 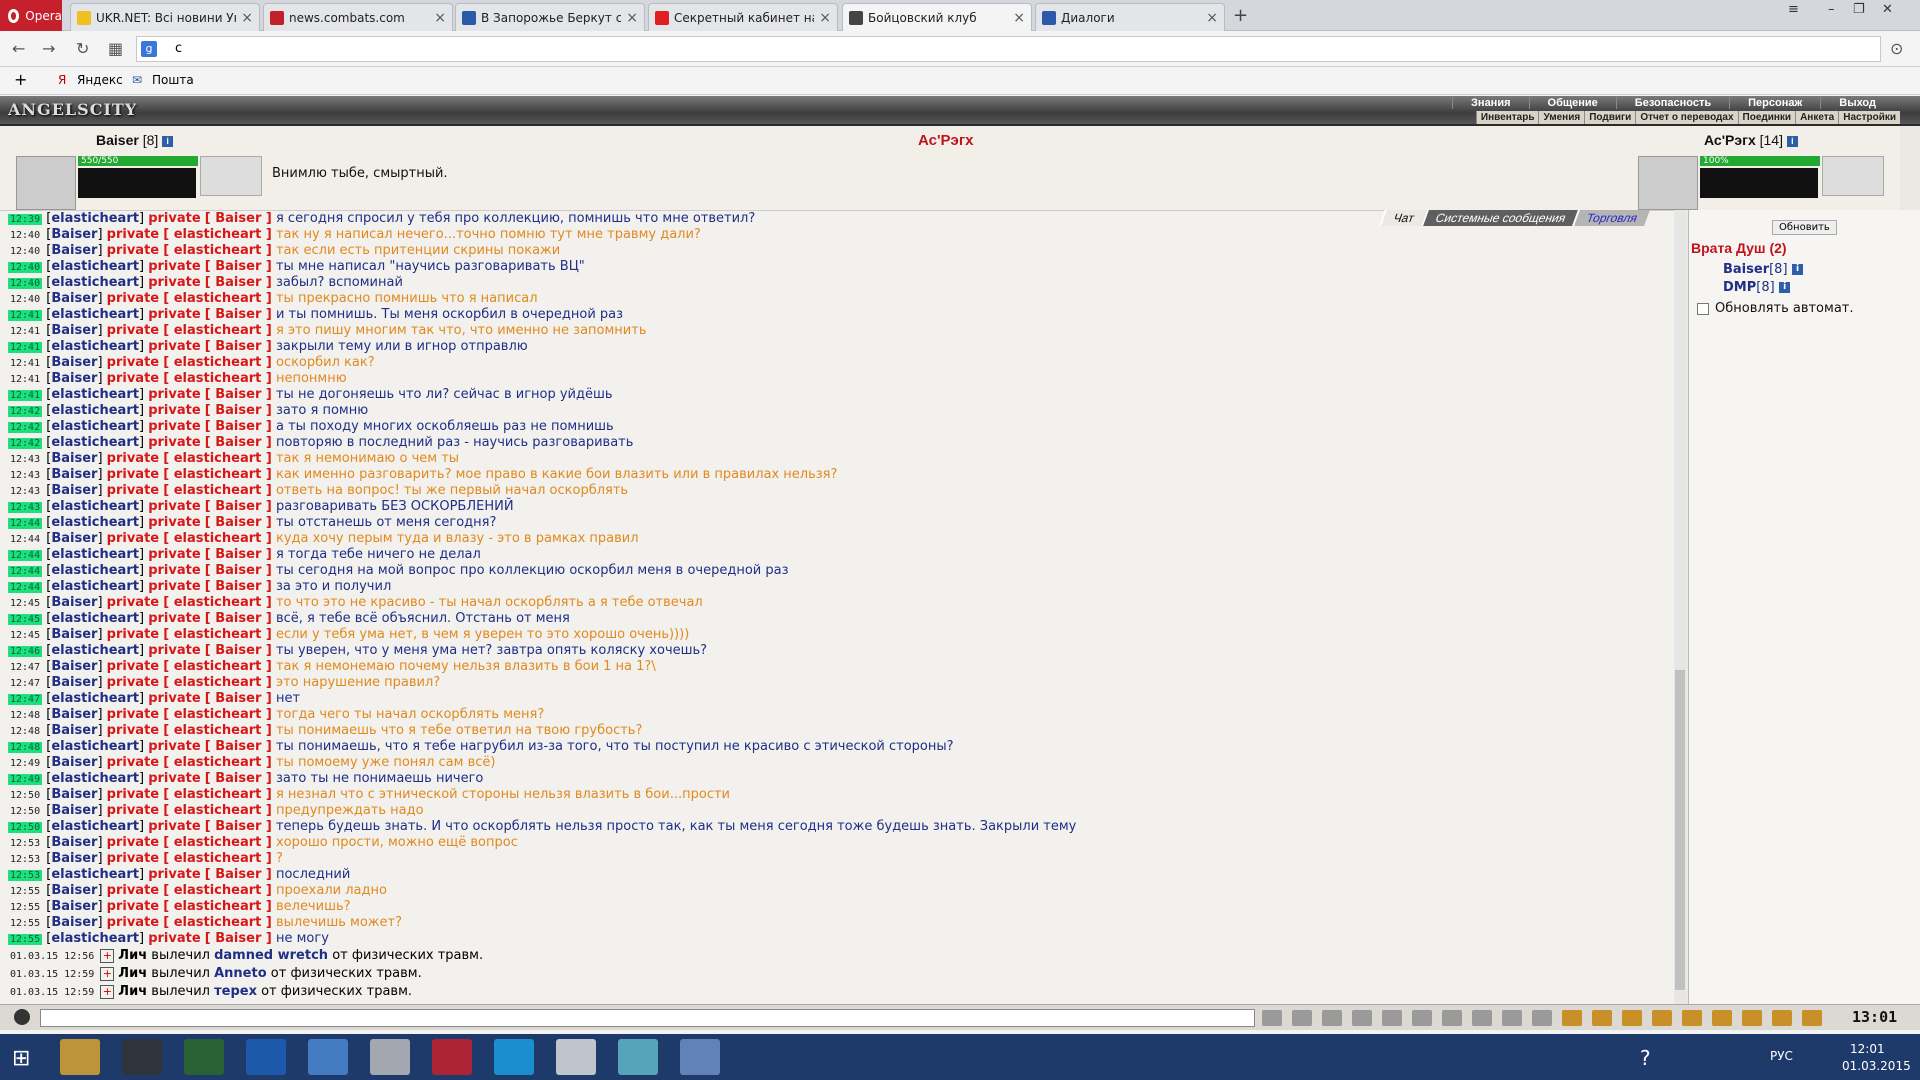 What do you see at coordinates (115, 48) in the screenshot?
I see `speed-dial-icon: ▦` at bounding box center [115, 48].